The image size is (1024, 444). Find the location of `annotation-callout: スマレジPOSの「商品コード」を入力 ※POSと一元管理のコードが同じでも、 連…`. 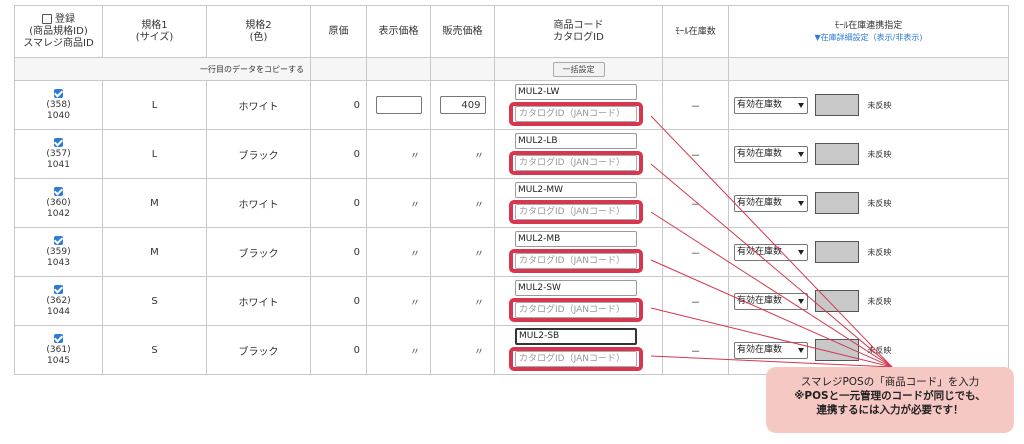

annotation-callout: スマレジPOSの「商品コード」を入力 ※POSと一元管理のコードが同じでも、 連… is located at coordinates (890, 400).